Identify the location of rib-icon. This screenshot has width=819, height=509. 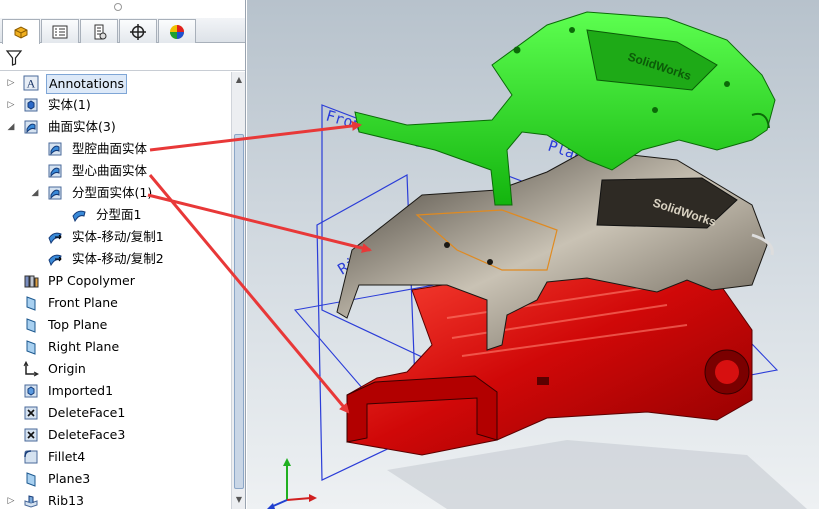
(31, 500).